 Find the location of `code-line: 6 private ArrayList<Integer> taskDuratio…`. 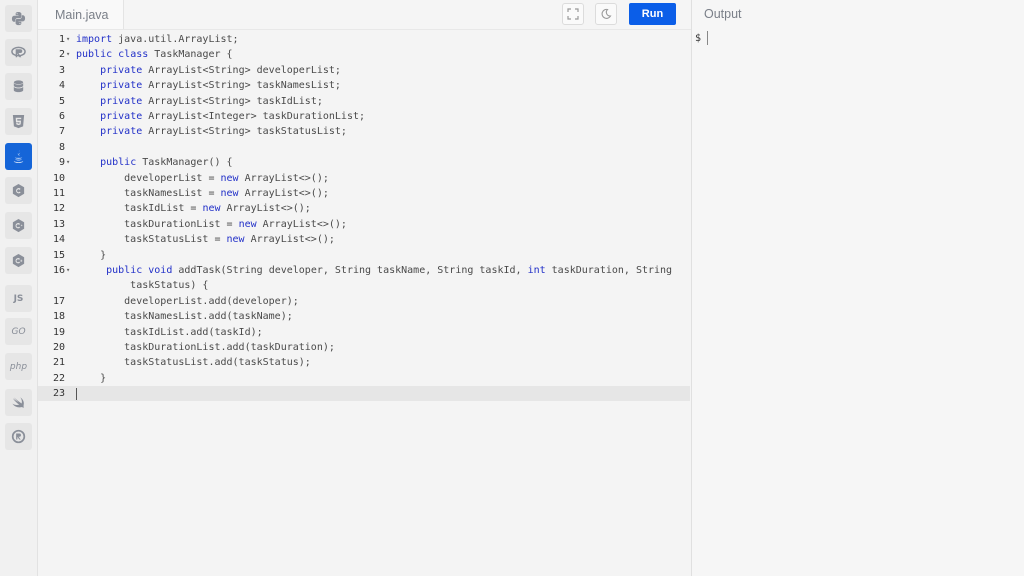

code-line: 6 private ArrayList<Integer> taskDuratio… is located at coordinates (364, 116).